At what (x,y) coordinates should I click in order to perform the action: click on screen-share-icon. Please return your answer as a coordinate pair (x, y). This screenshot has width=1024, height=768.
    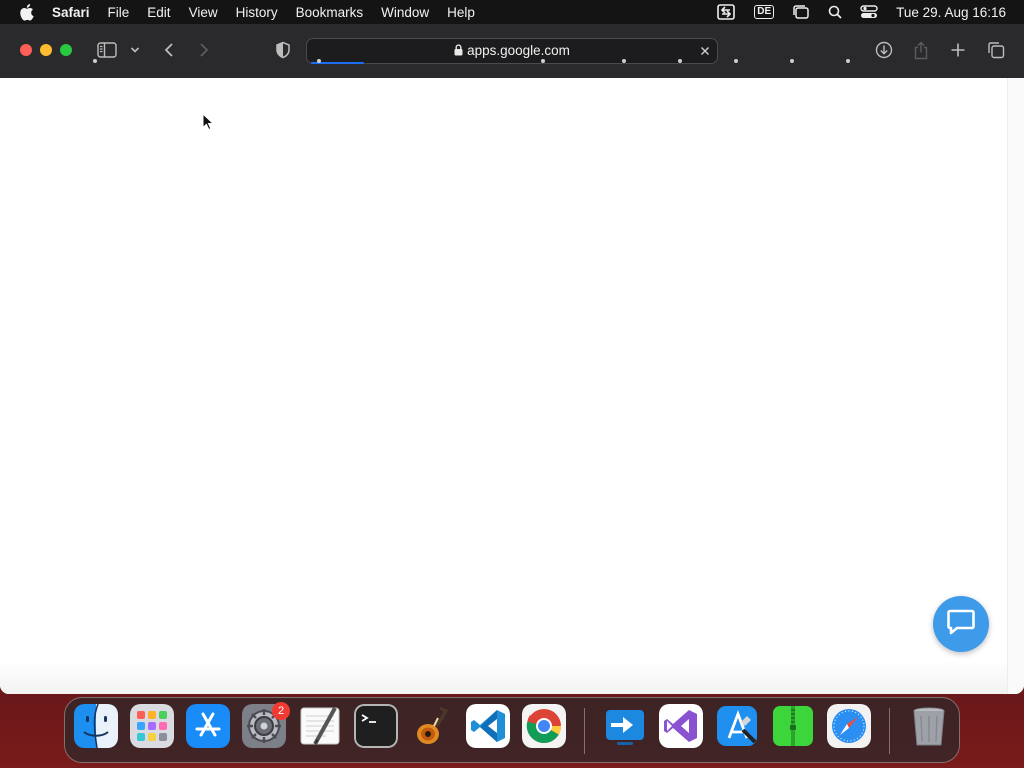
    Looking at the image, I should click on (726, 12).